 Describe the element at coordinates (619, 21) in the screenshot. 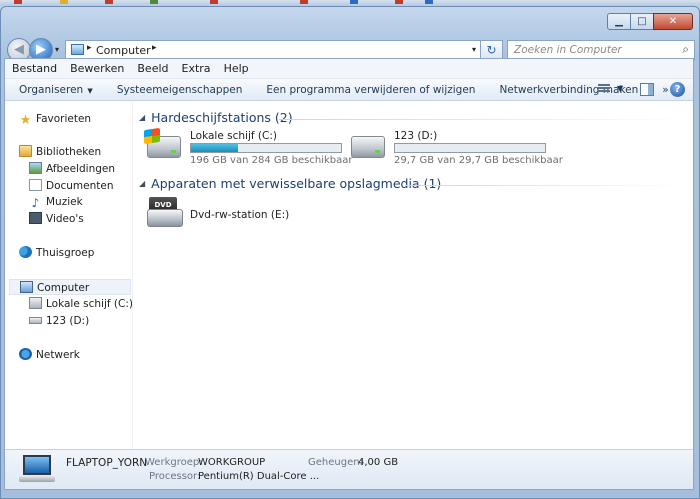

I see `minimize-button: ▁` at that location.